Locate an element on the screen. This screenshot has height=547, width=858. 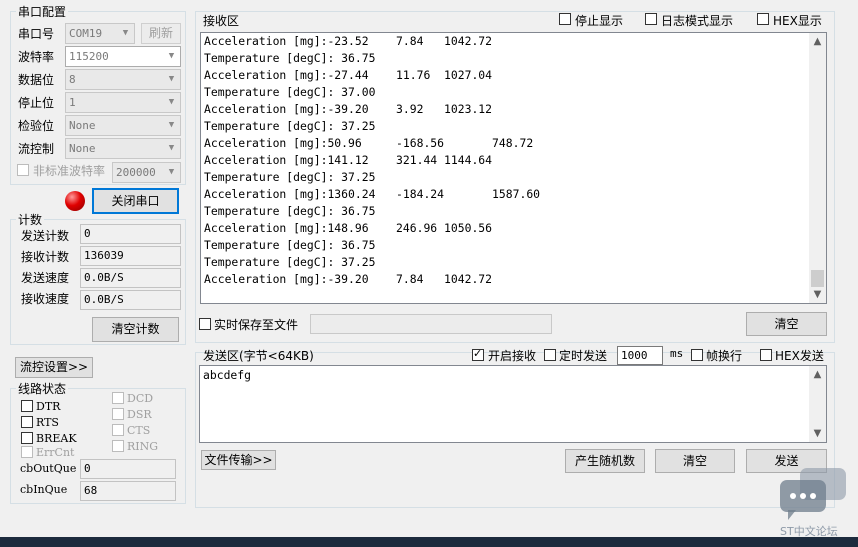
frame-newline-checkbox is located at coordinates (697, 355).